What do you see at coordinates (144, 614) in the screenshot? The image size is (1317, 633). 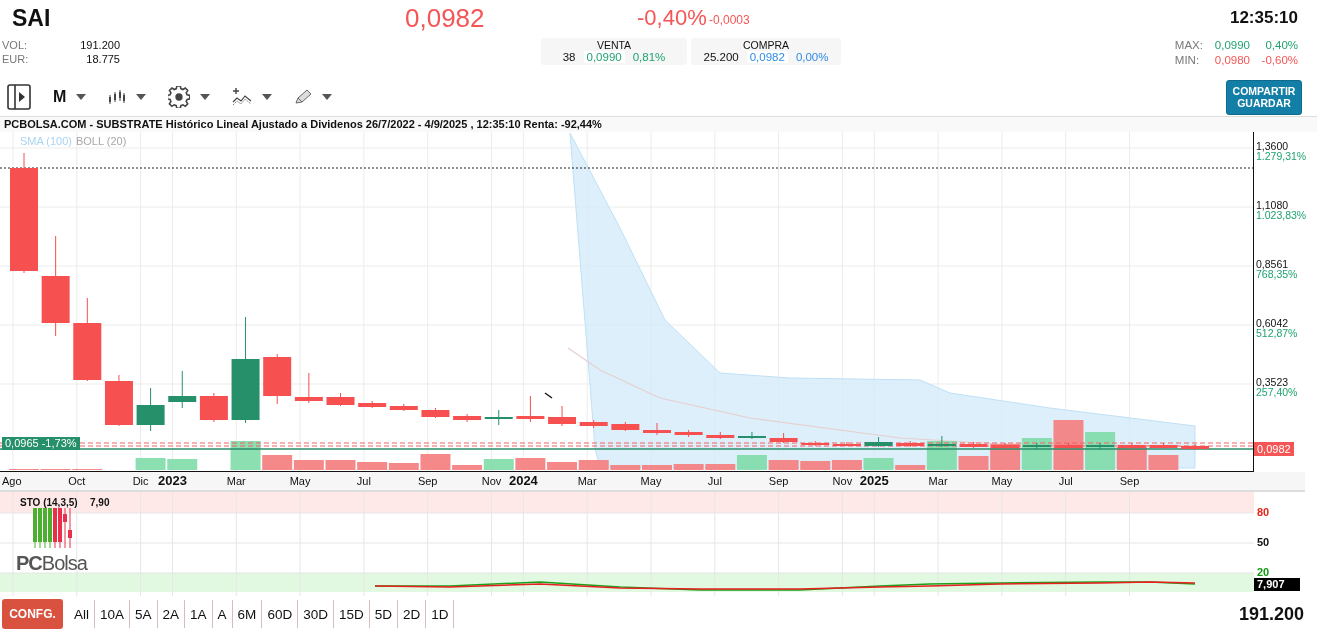 I see `period-button: 5A` at bounding box center [144, 614].